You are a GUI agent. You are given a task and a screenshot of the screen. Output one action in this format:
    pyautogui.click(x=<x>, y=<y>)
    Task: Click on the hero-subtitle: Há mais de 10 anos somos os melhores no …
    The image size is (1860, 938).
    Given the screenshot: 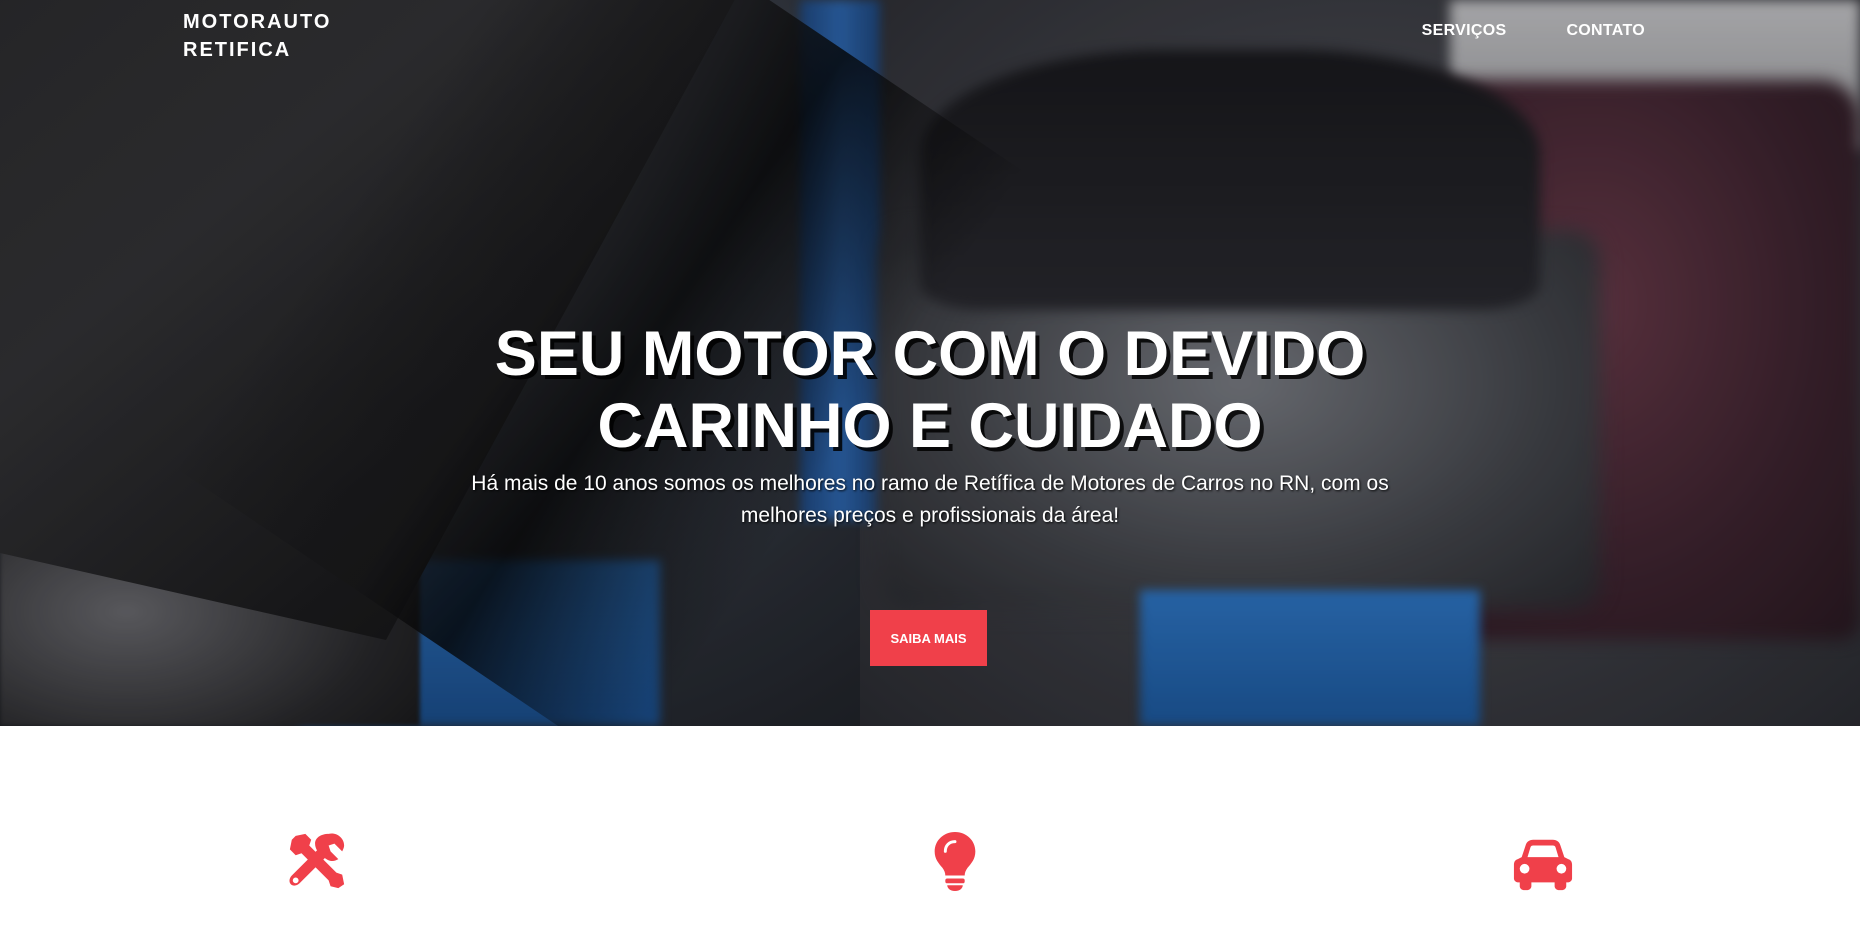 What is the action you would take?
    pyautogui.click(x=930, y=499)
    